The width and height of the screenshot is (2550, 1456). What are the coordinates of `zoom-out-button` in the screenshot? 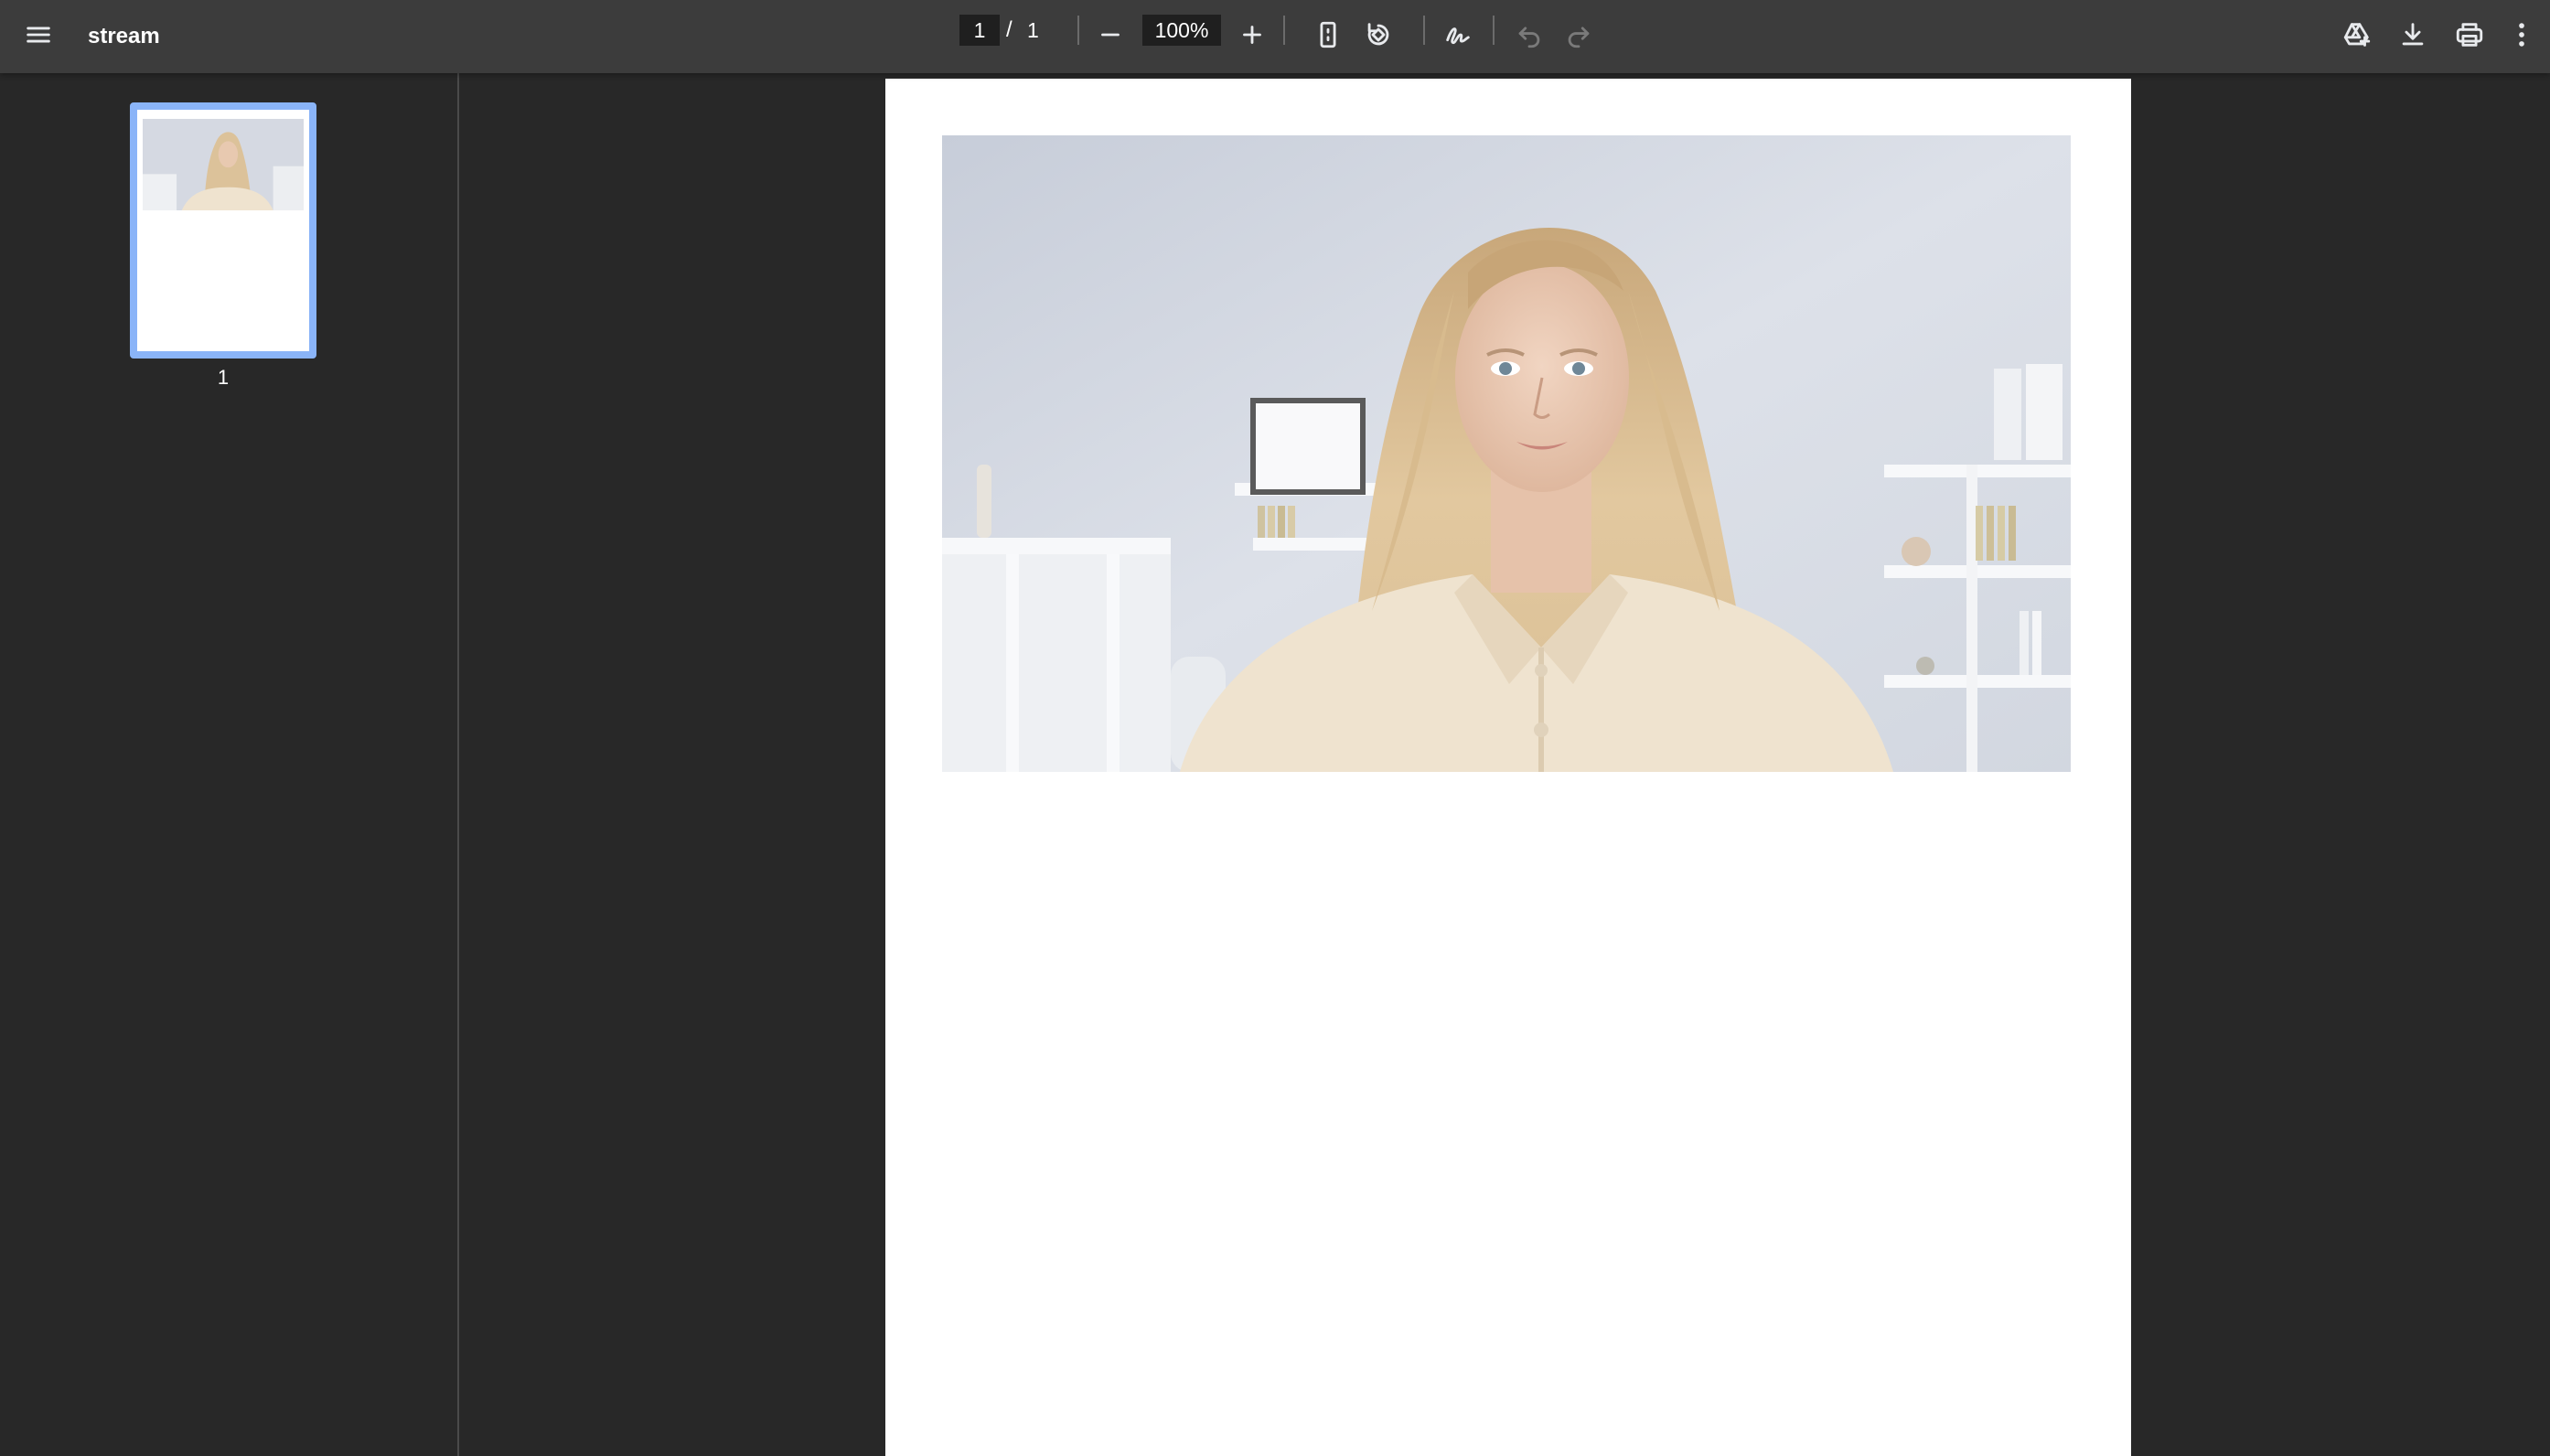 It's located at (1110, 37).